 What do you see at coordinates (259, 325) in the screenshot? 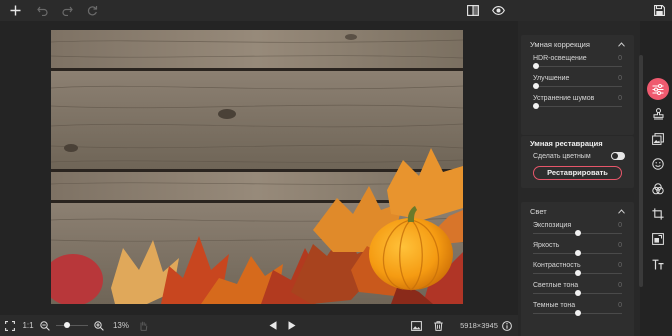
I see `bottom-toolbar: 1:1 13% 5918×3945` at bounding box center [259, 325].